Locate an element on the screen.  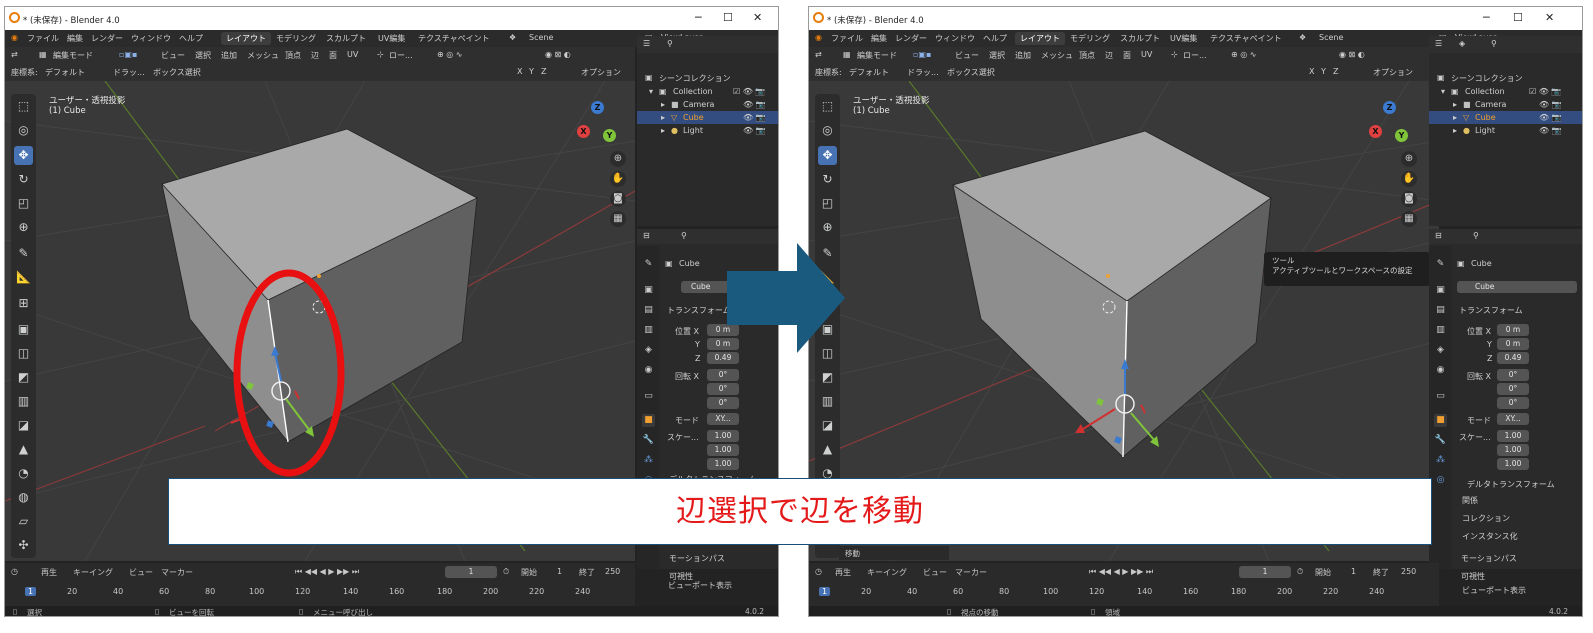
end-frame: 250 is located at coordinates (612, 571).